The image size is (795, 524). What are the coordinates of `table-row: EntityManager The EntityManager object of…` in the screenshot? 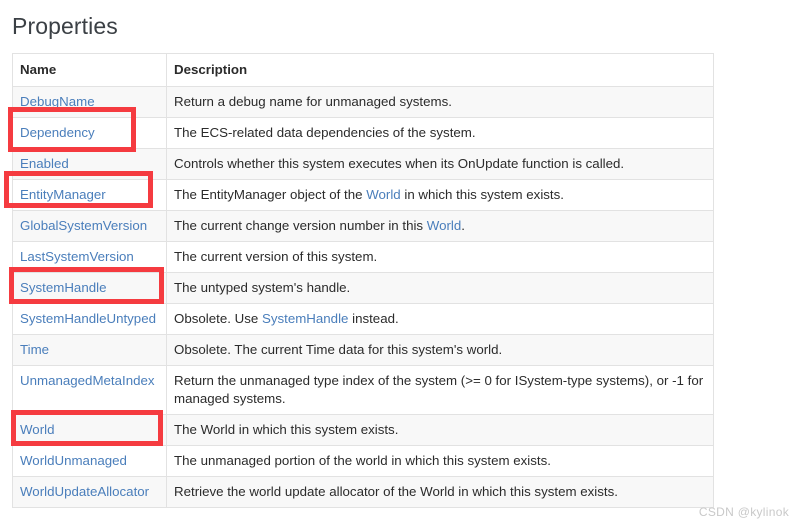 It's located at (363, 195).